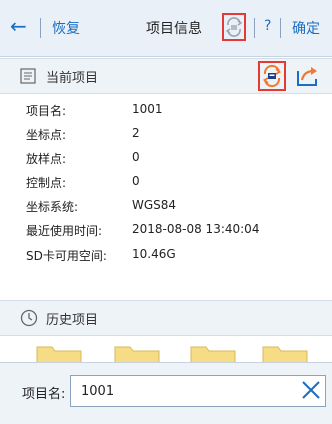  What do you see at coordinates (52, 207) in the screenshot?
I see `info-key: 坐标系统:` at bounding box center [52, 207].